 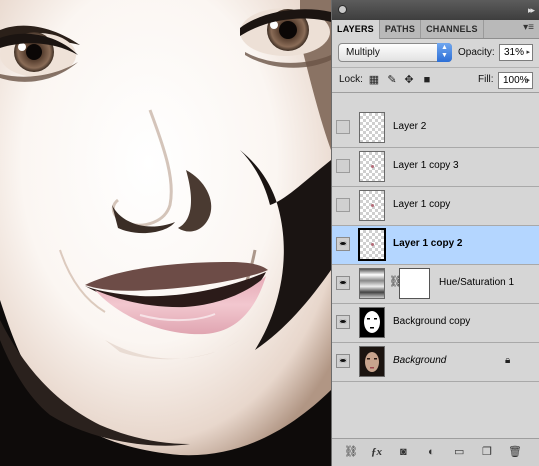 What do you see at coordinates (428, 243) in the screenshot?
I see `layer-name: Layer 1 copy 2` at bounding box center [428, 243].